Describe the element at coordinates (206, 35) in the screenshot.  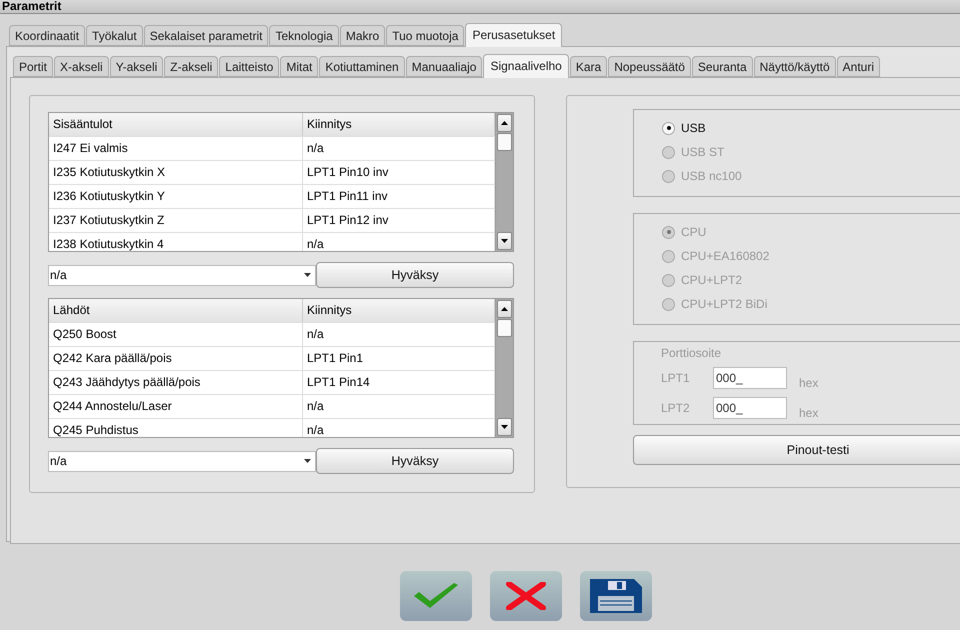
I see `tab: Sekalaiset parametrit` at that location.